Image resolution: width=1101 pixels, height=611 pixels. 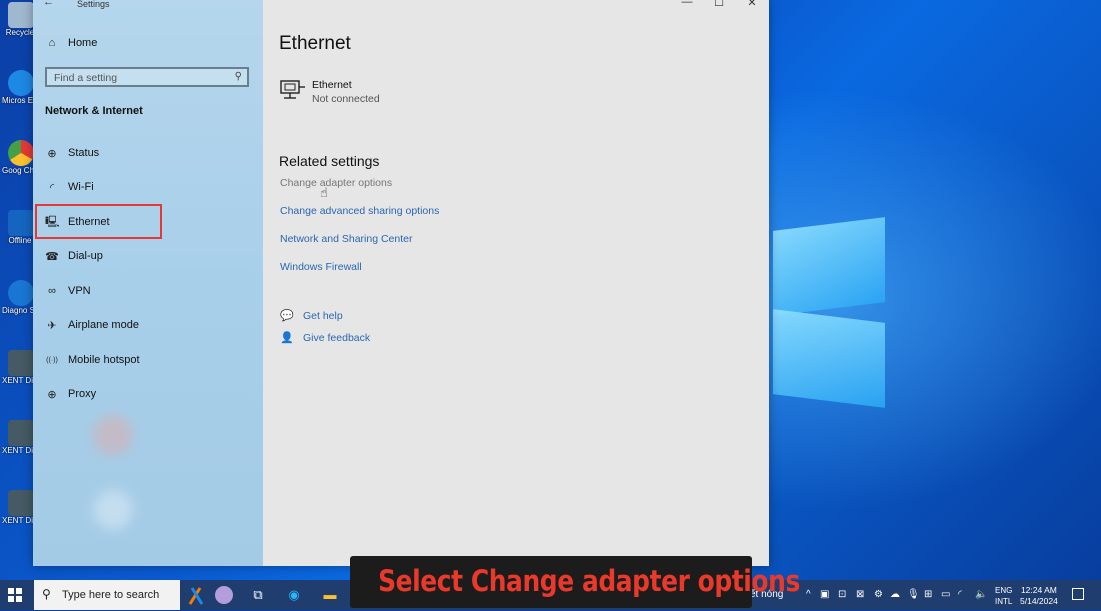 What do you see at coordinates (98, 221) in the screenshot?
I see `highlight-box-ethernet` at bounding box center [98, 221].